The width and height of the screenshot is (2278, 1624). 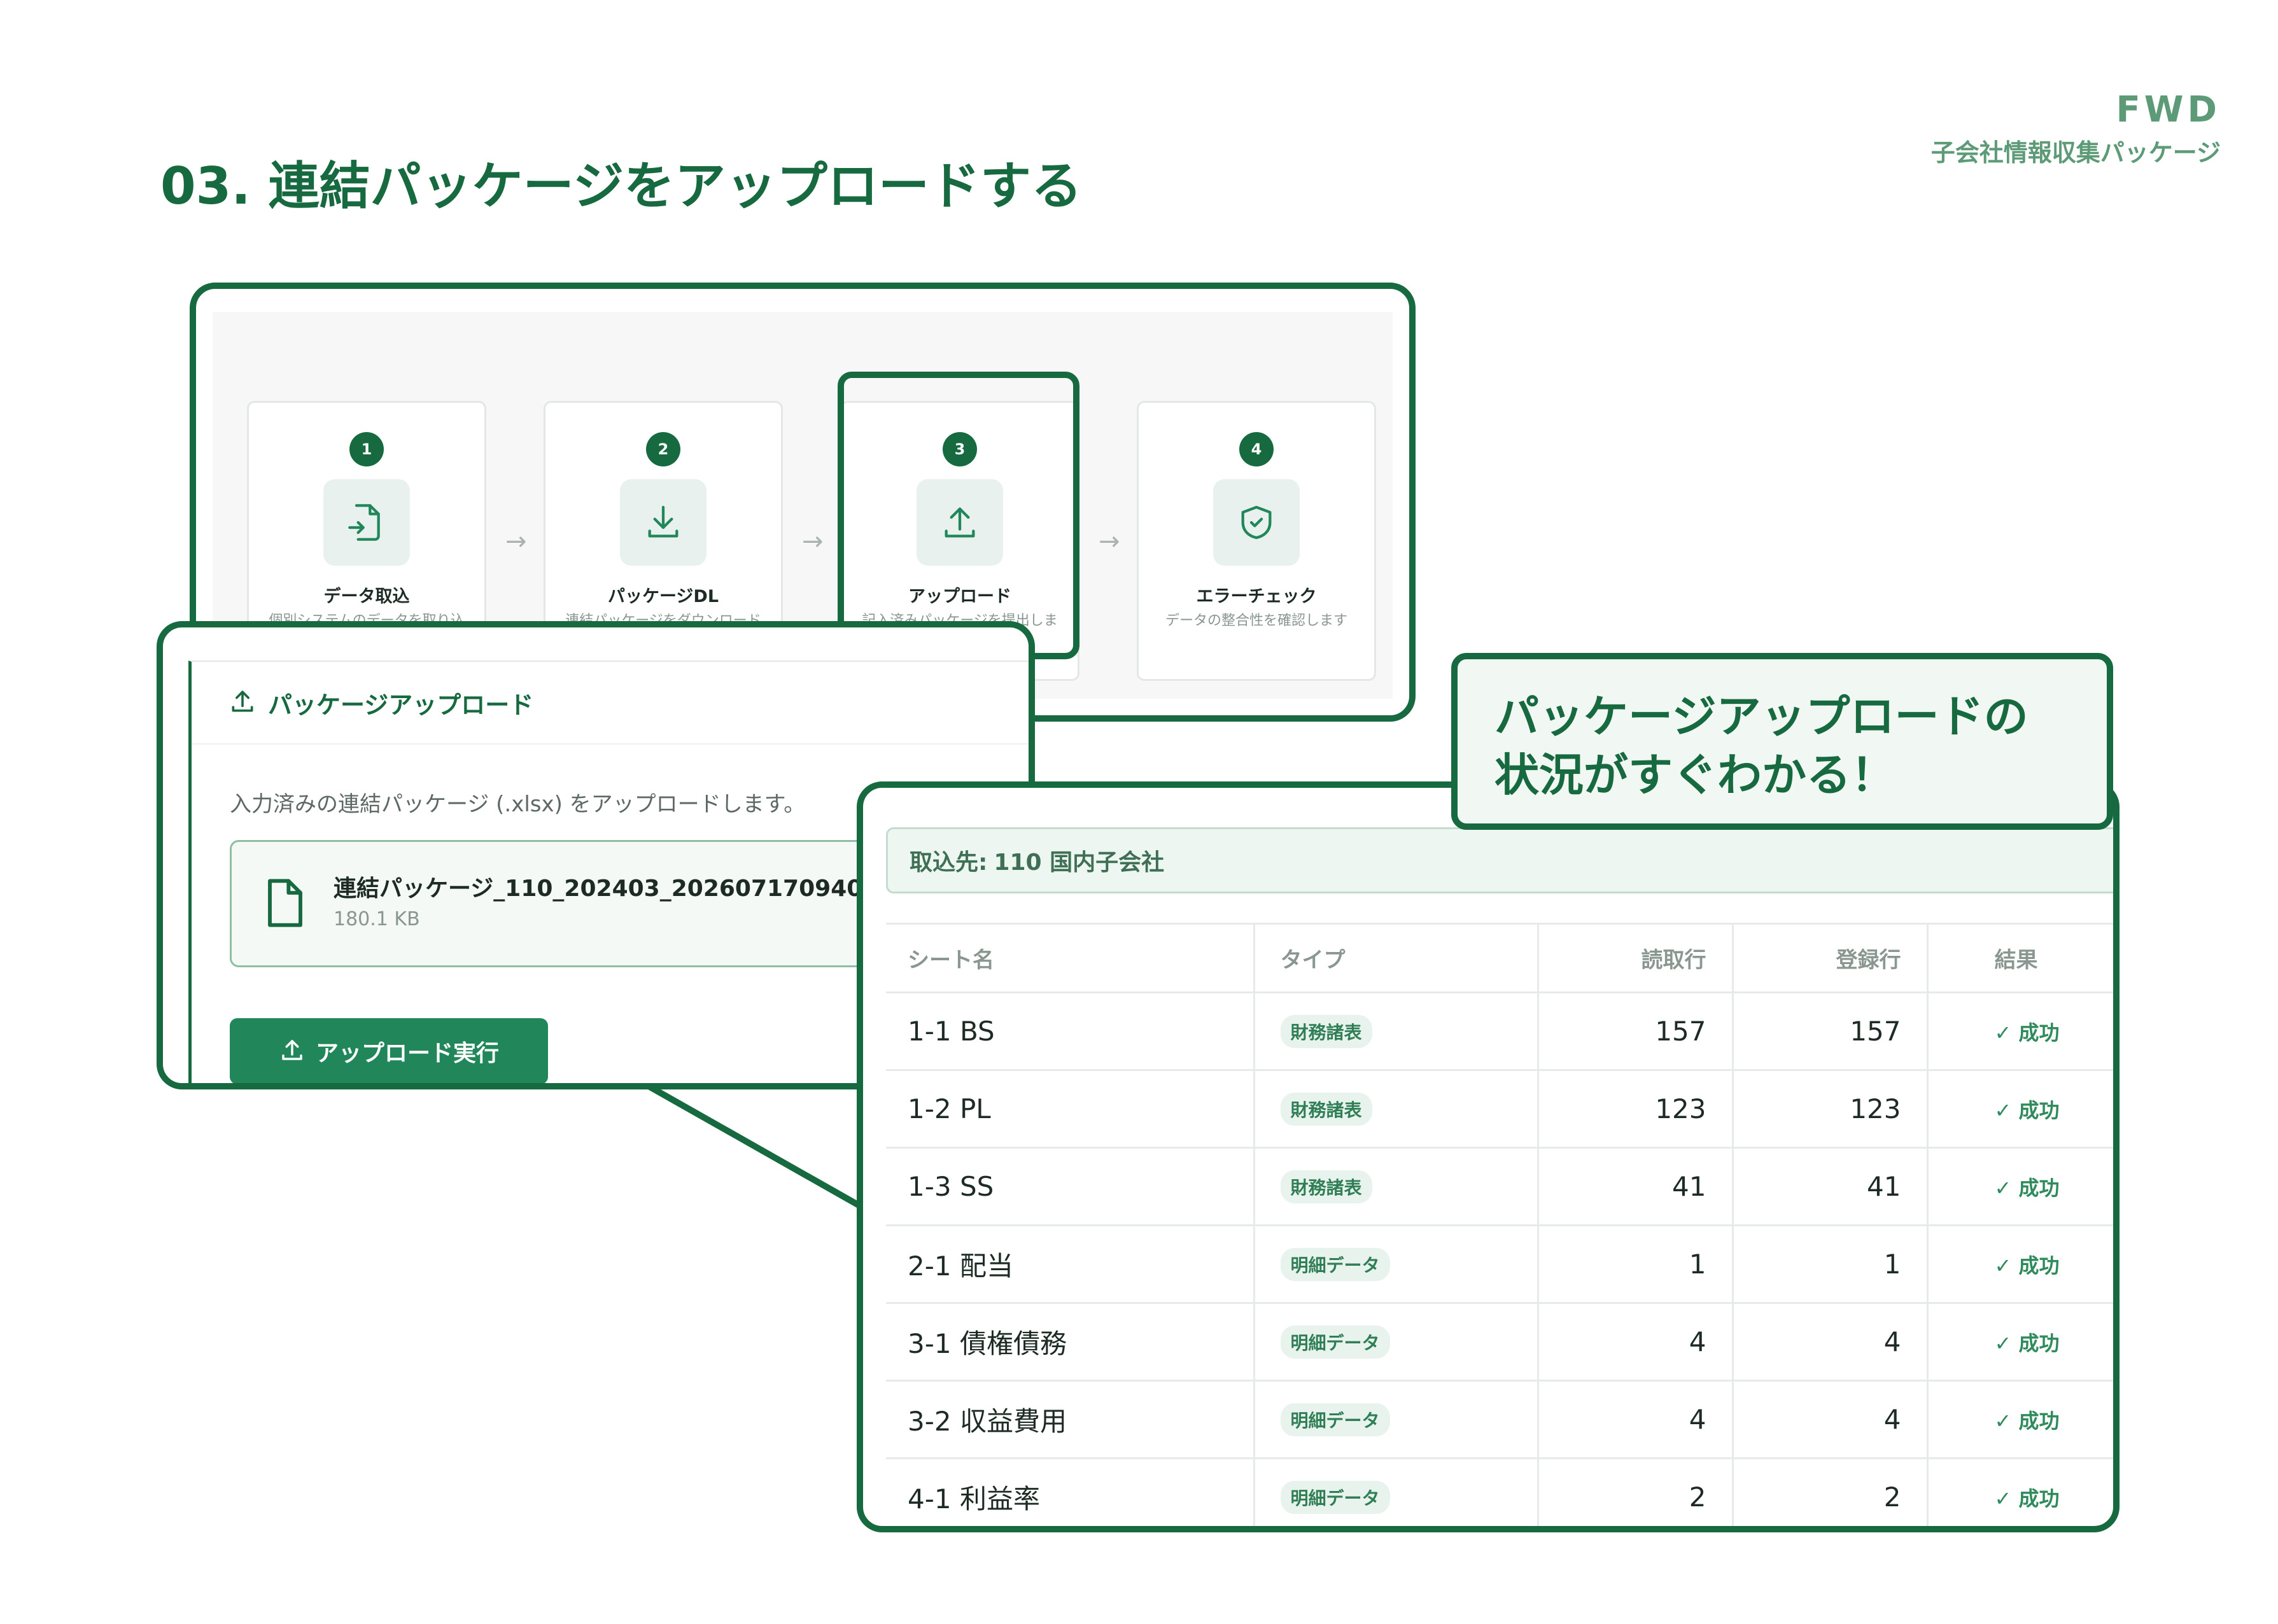 What do you see at coordinates (1829, 1109) in the screenshot?
I see `registered-rows: 123` at bounding box center [1829, 1109].